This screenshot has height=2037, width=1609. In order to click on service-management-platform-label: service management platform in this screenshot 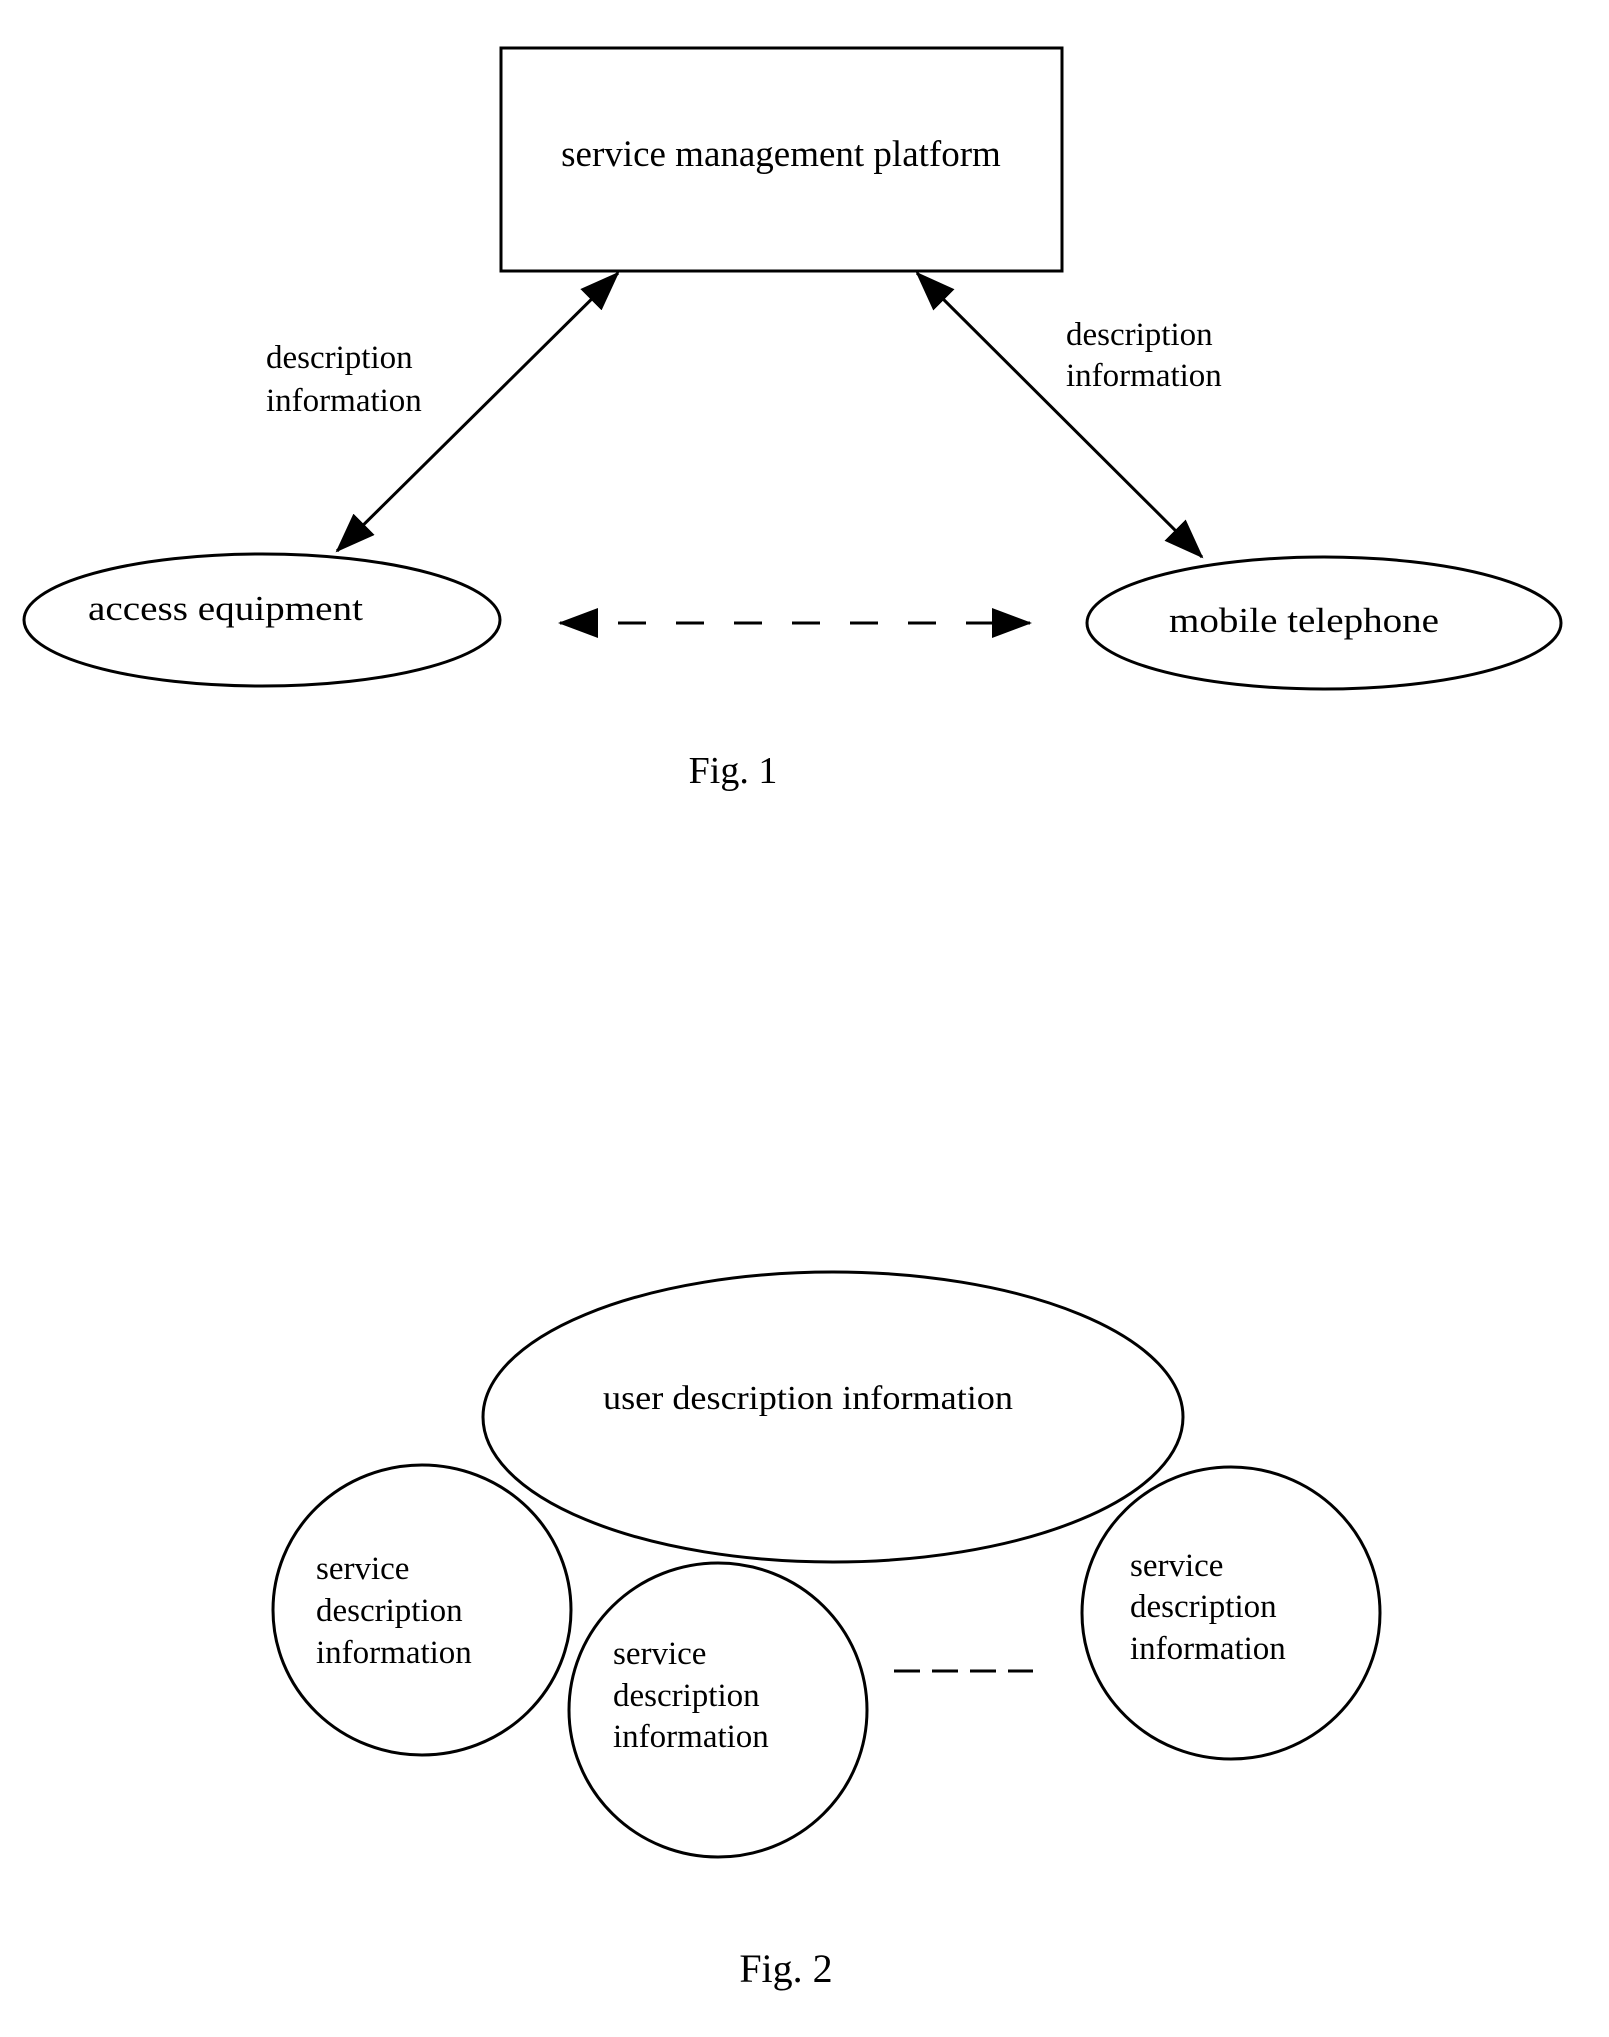, I will do `click(781, 154)`.